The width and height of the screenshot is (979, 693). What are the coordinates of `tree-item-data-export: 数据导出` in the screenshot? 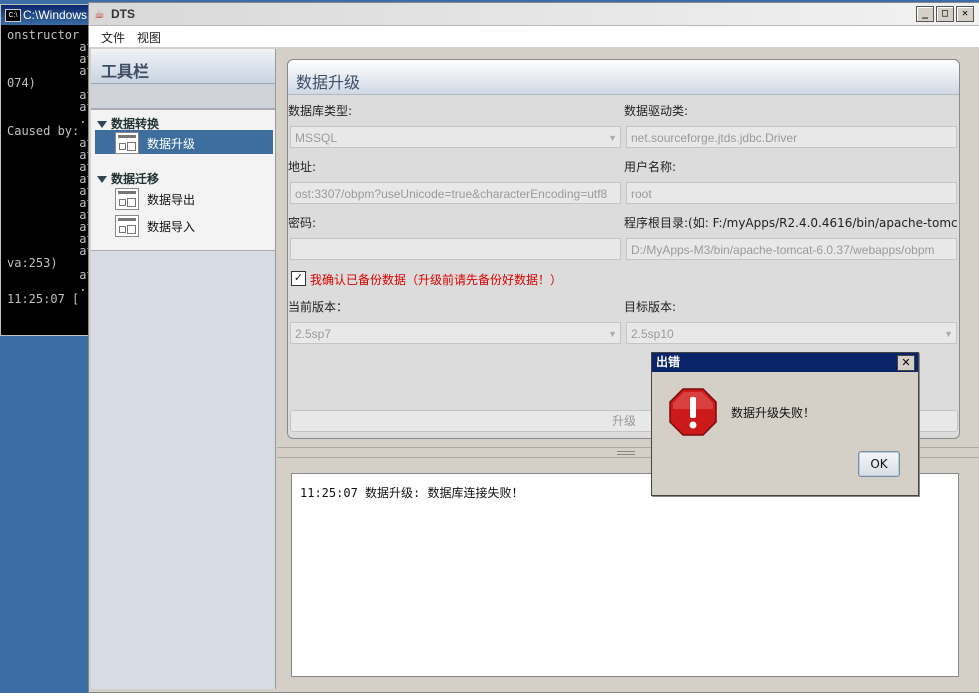 It's located at (184, 198).